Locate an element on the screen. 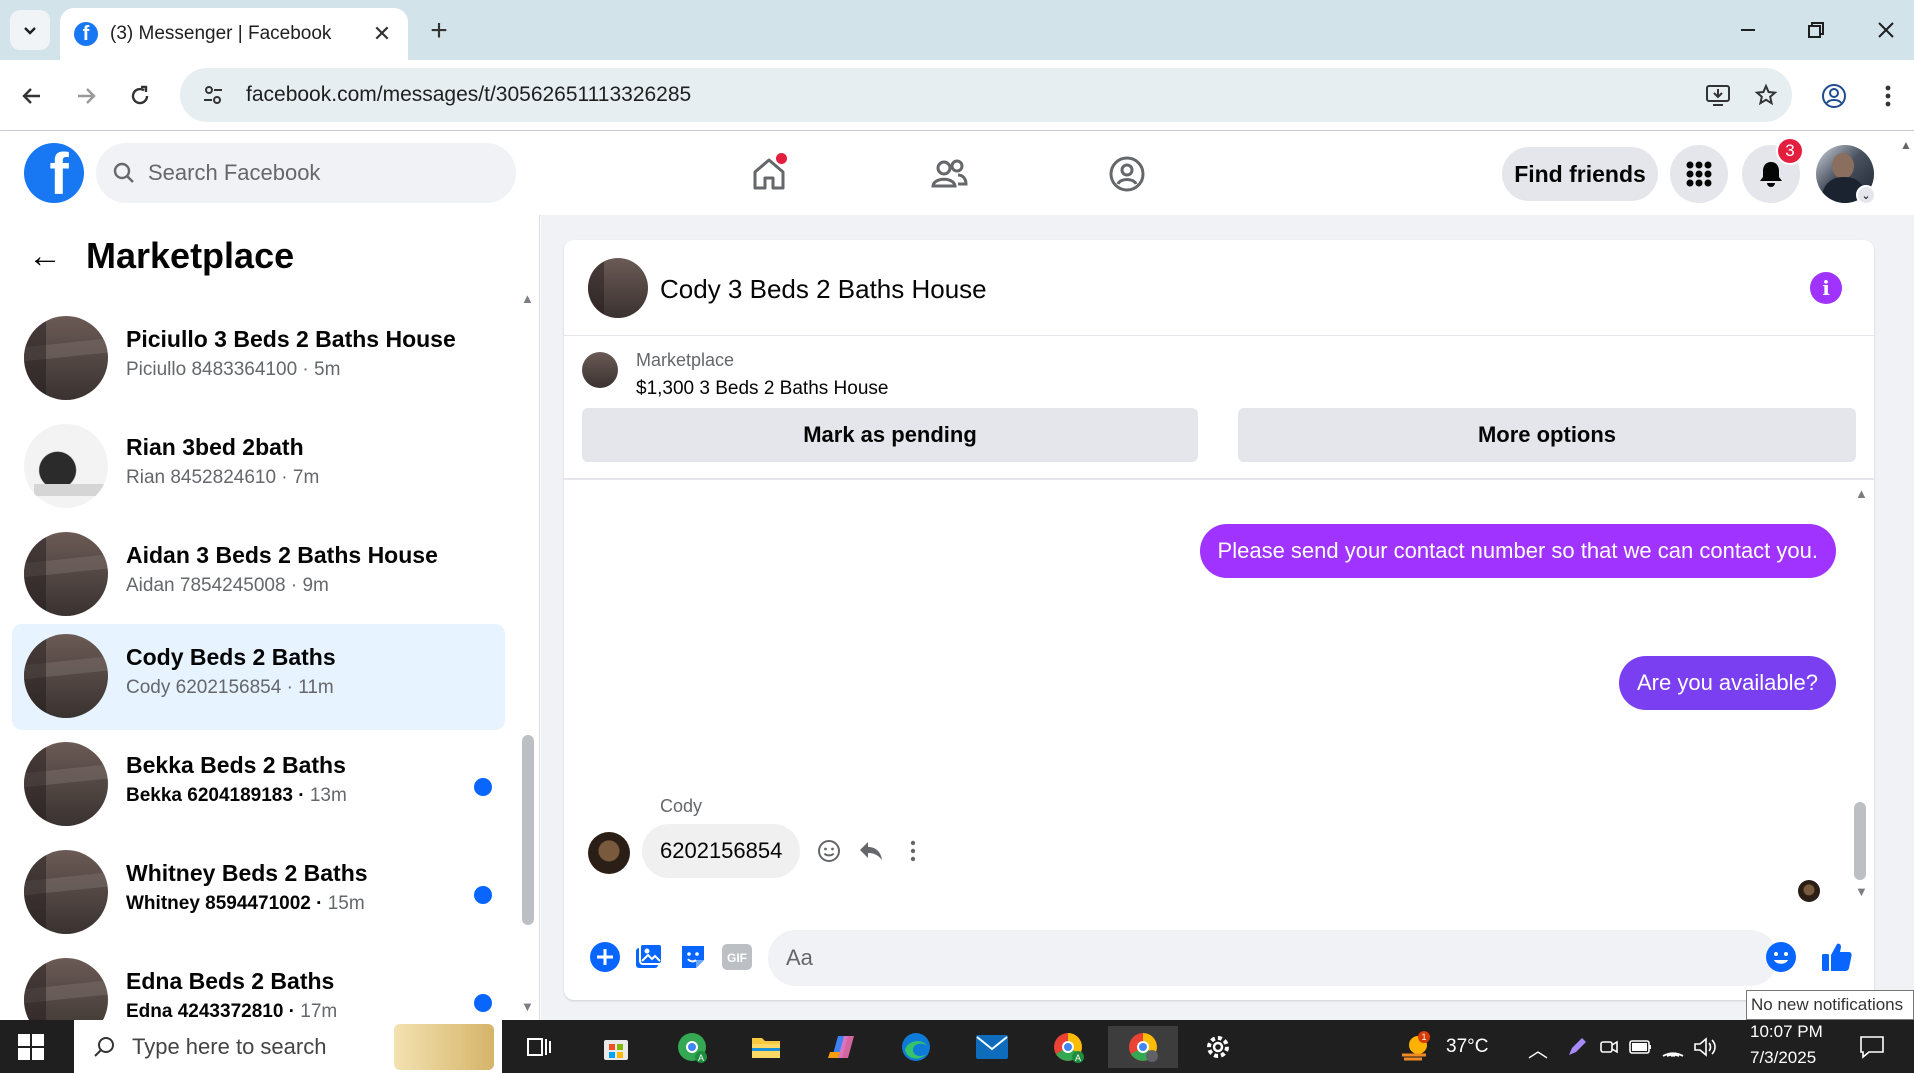  facebook-search-input: Search Facebook is located at coordinates (306, 173).